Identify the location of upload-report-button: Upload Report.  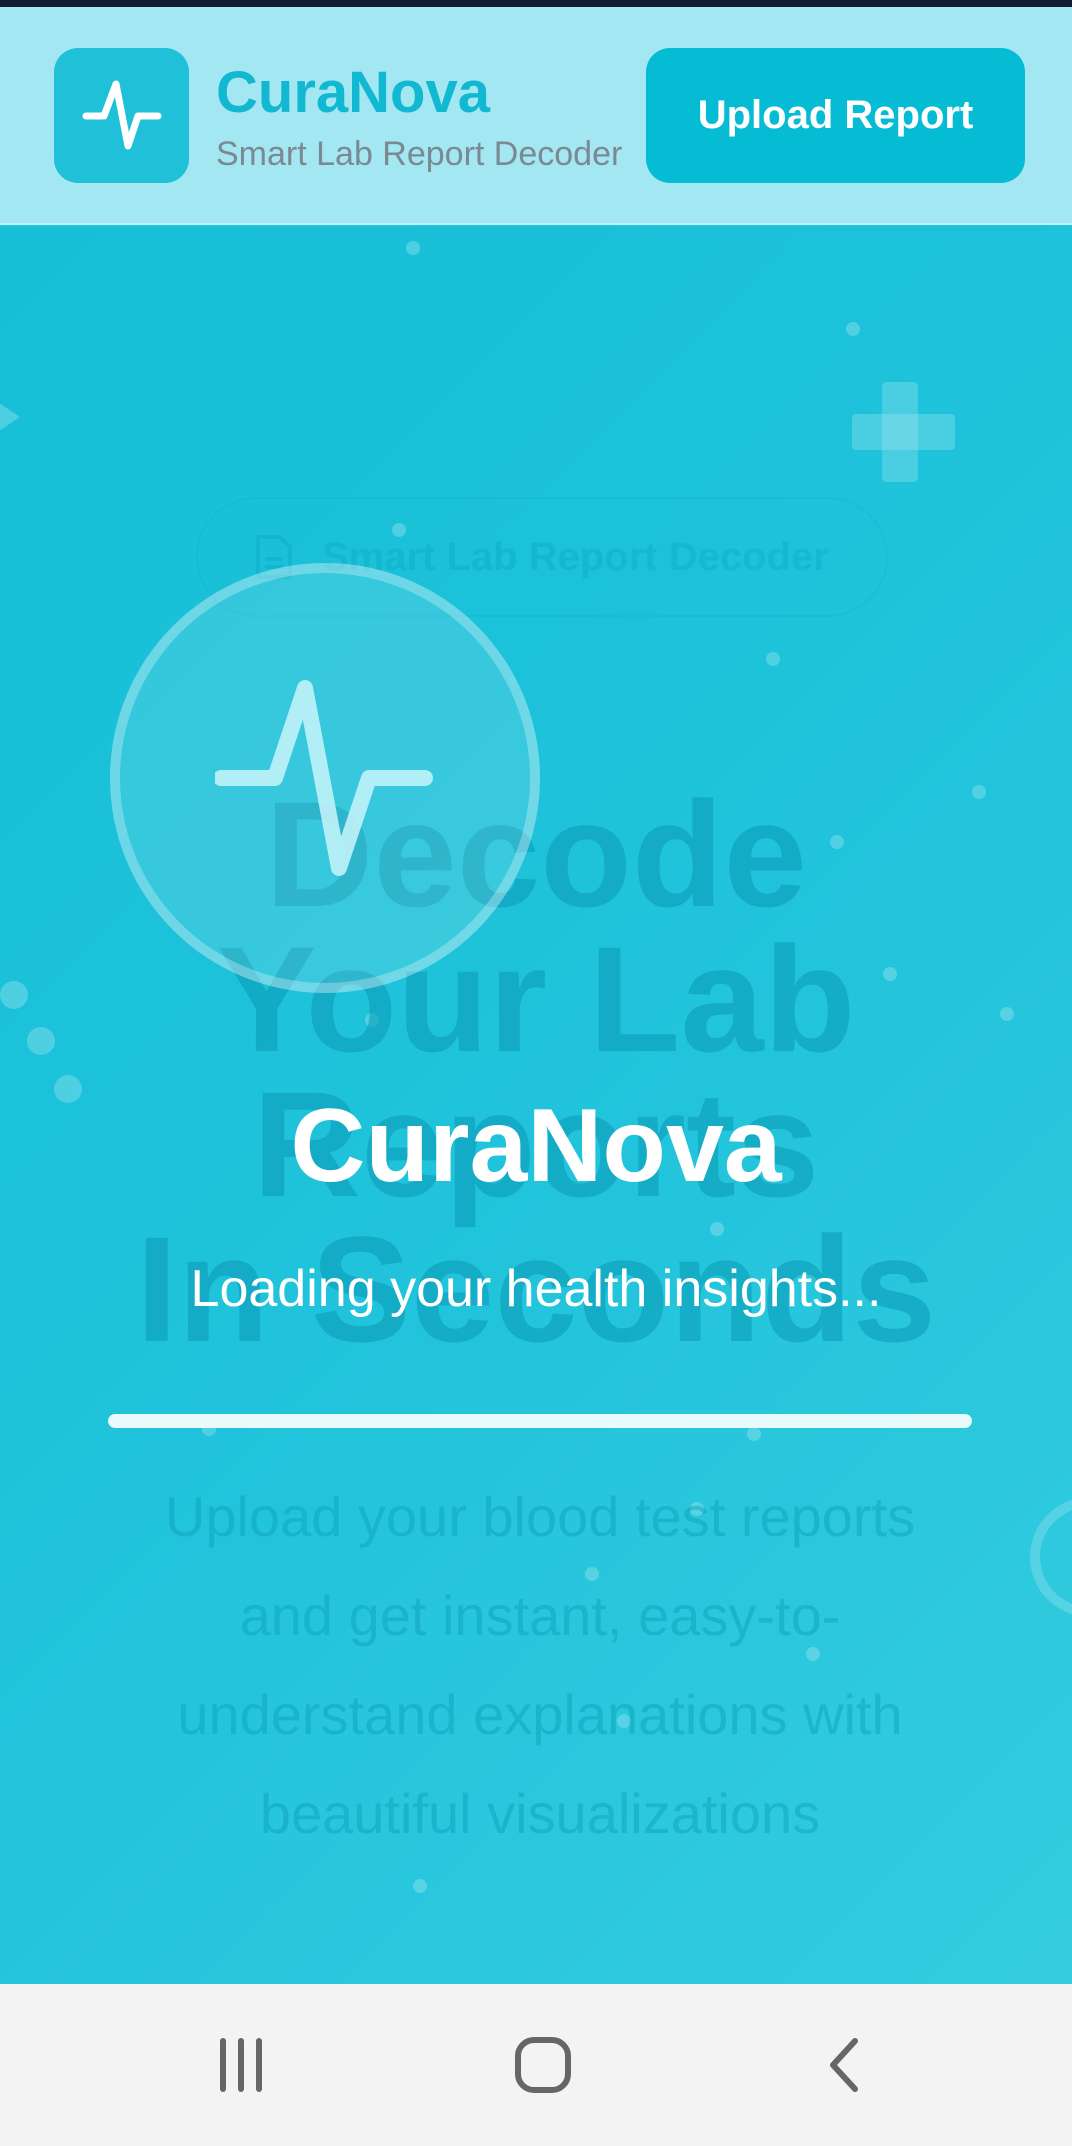
(835, 115).